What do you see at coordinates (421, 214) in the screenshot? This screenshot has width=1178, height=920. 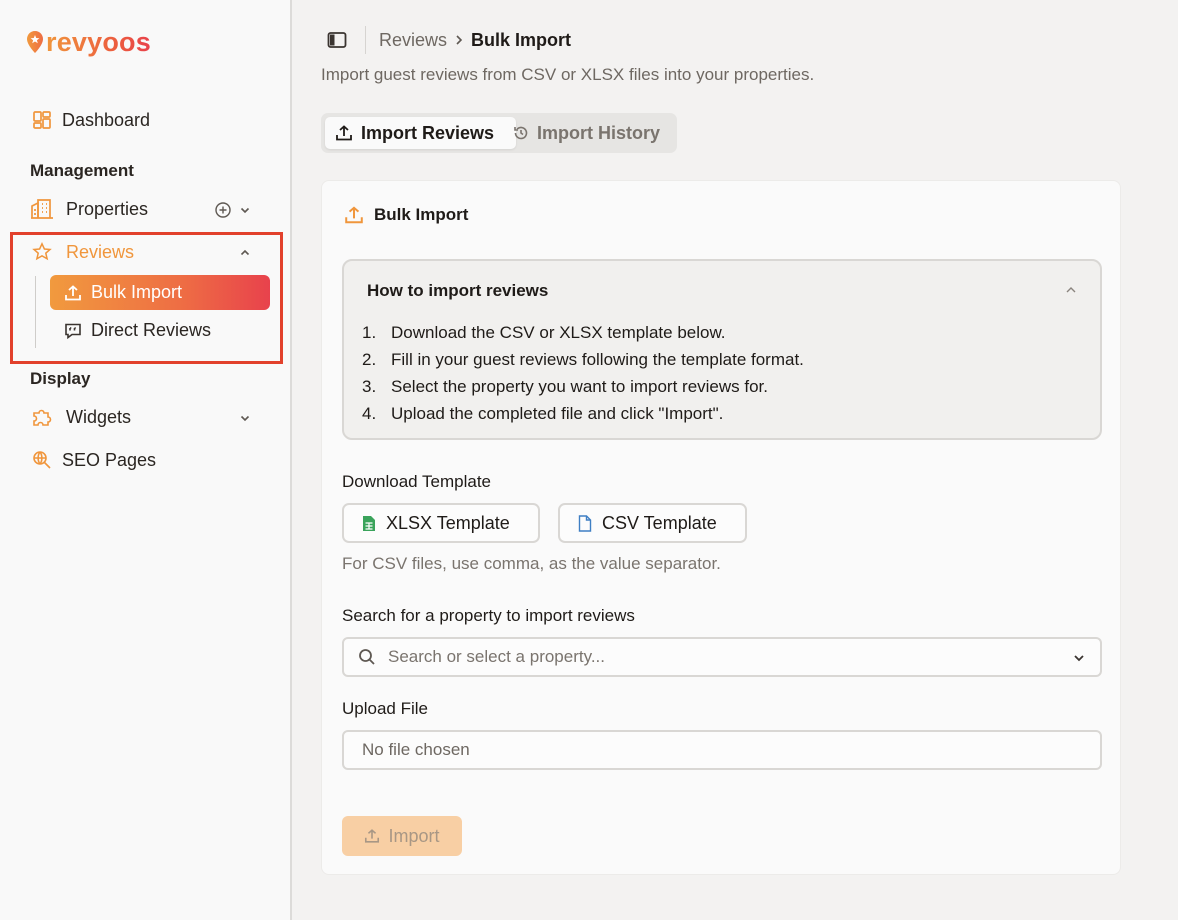 I see `card-title-text: Bulk Import` at bounding box center [421, 214].